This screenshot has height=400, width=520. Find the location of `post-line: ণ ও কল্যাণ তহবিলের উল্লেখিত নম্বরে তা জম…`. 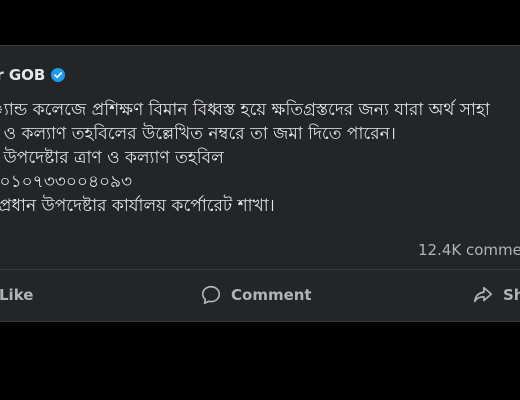

post-line: ণ ও কল্যাণ তহবিলের উল্লেখিত নম্বরে তা জম… is located at coordinates (198, 134).